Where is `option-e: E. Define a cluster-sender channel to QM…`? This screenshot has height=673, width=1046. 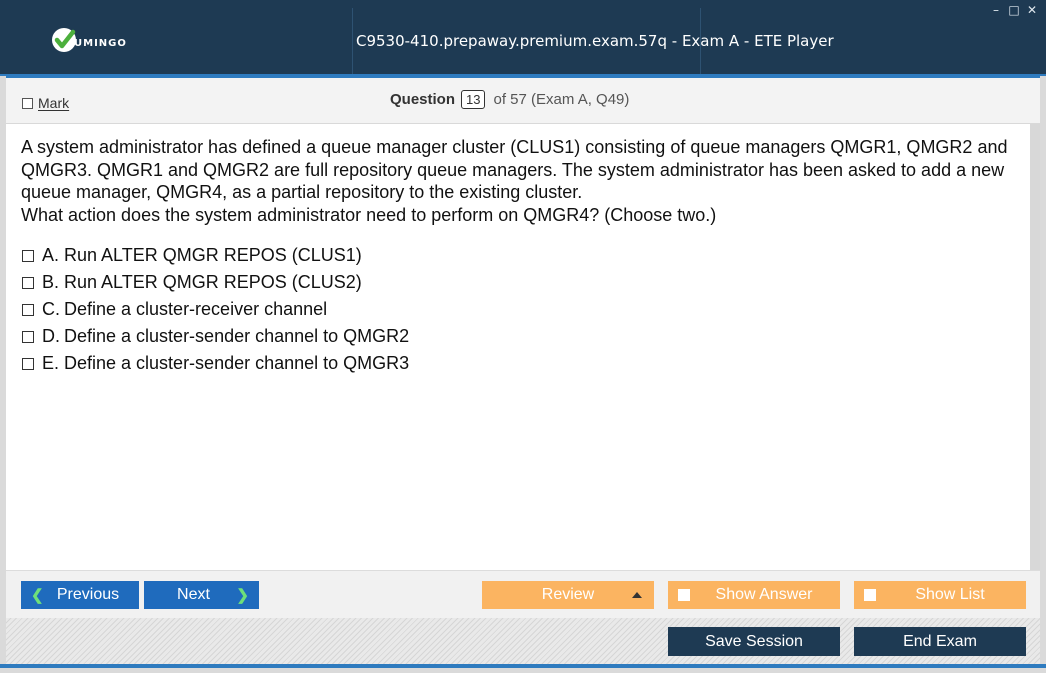 option-e: E. Define a cluster-sender channel to QM… is located at coordinates (215, 363).